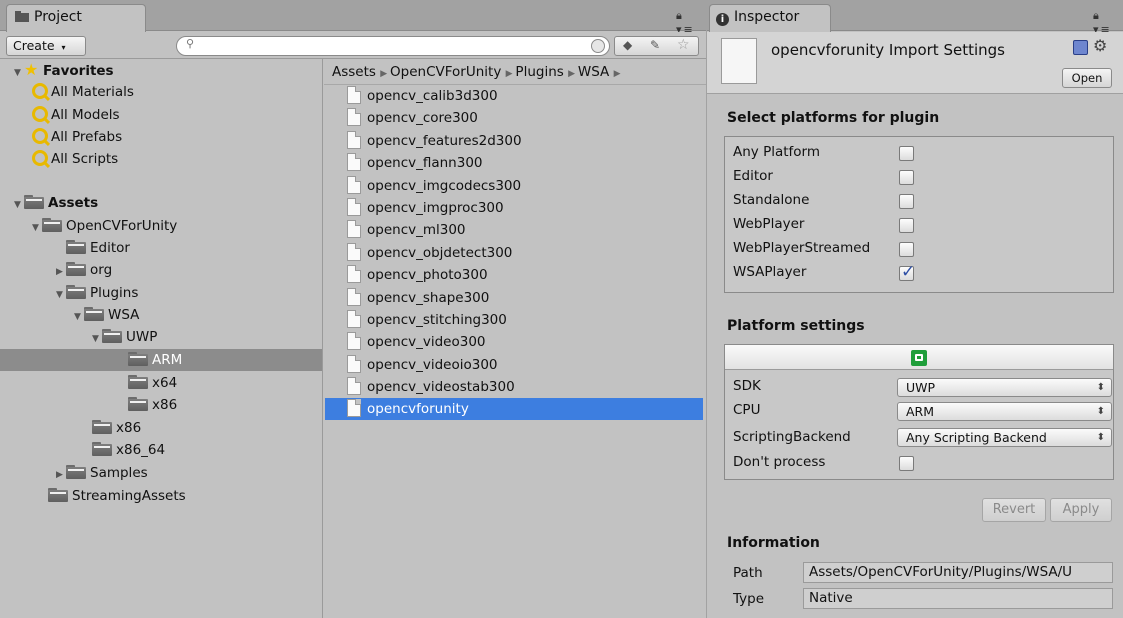  Describe the element at coordinates (116, 428) in the screenshot. I see `tree-x86: x86` at that location.